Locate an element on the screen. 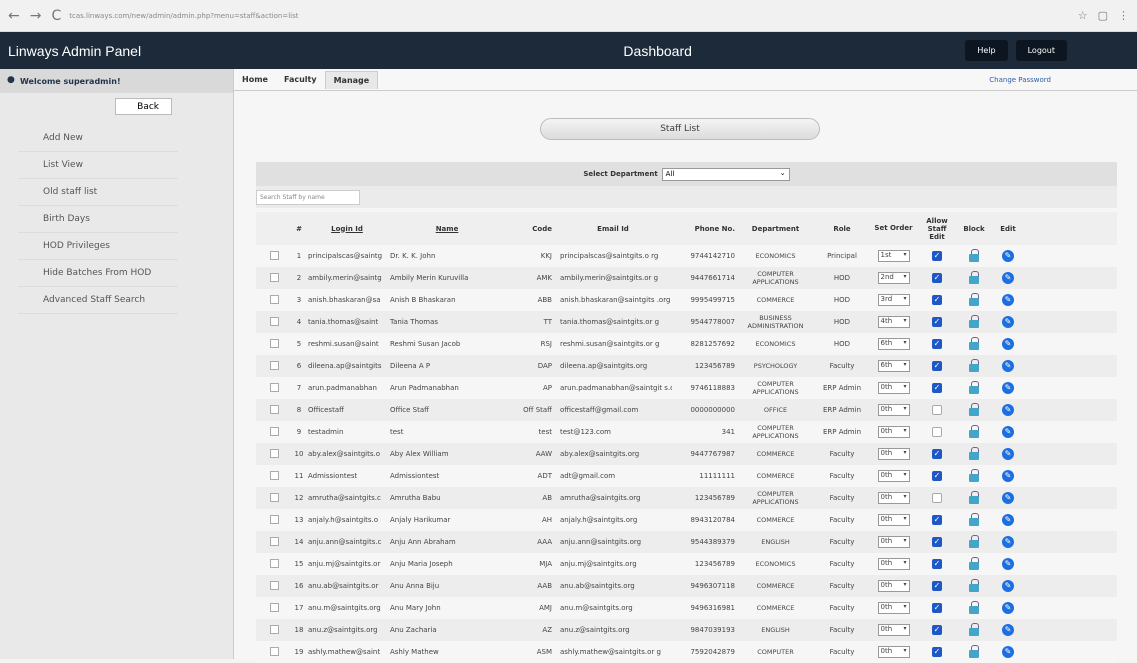  reload-icon: C is located at coordinates (56, 16).